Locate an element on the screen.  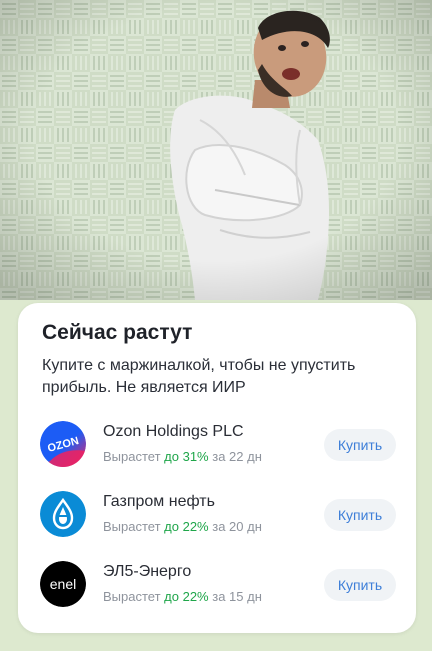
growth-period: за 20 дн is located at coordinates (237, 526).